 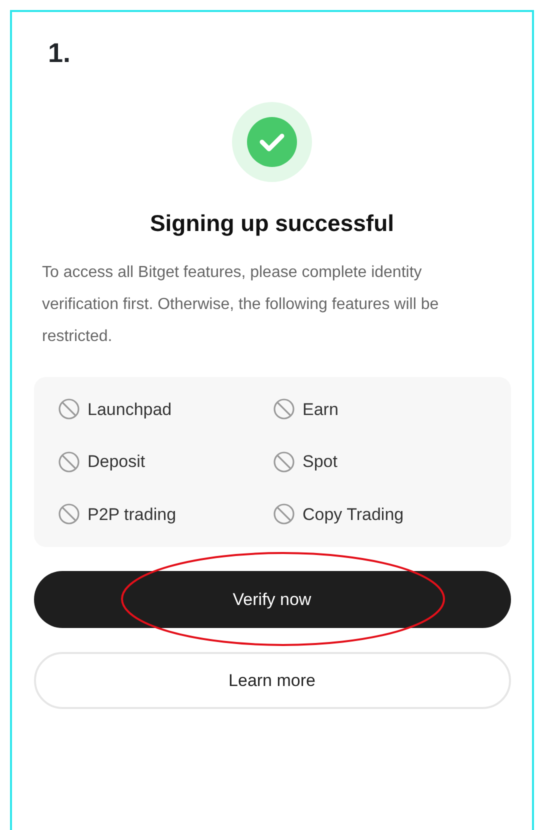 I want to click on title: Signing up successful, so click(x=272, y=223).